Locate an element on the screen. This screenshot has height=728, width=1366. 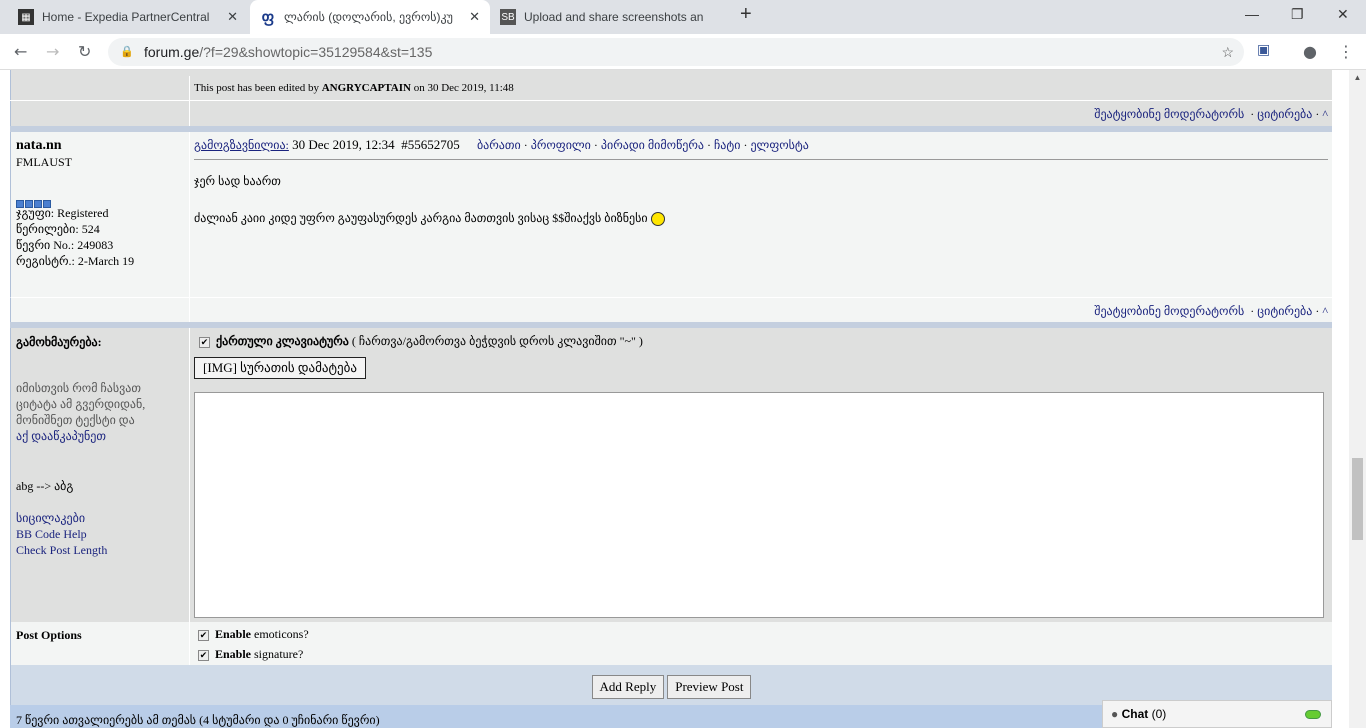
member-number: წევრი No.: 249083 is located at coordinates (65, 245).